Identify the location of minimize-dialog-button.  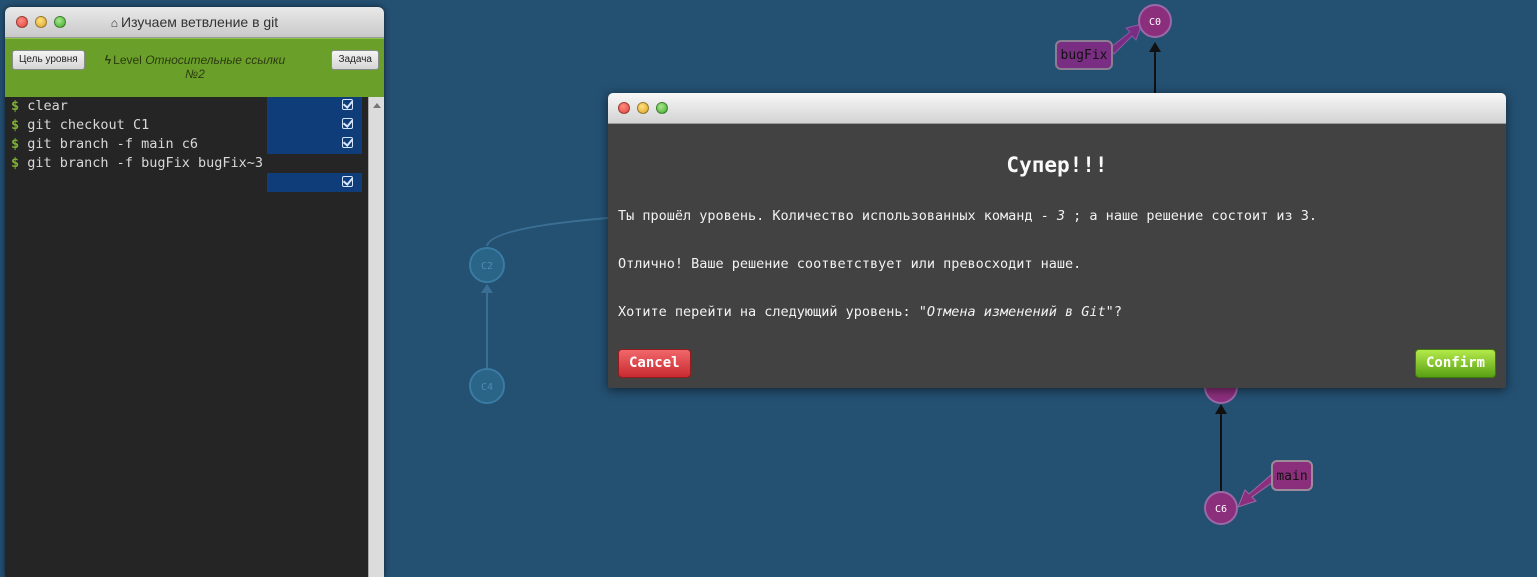
(643, 108).